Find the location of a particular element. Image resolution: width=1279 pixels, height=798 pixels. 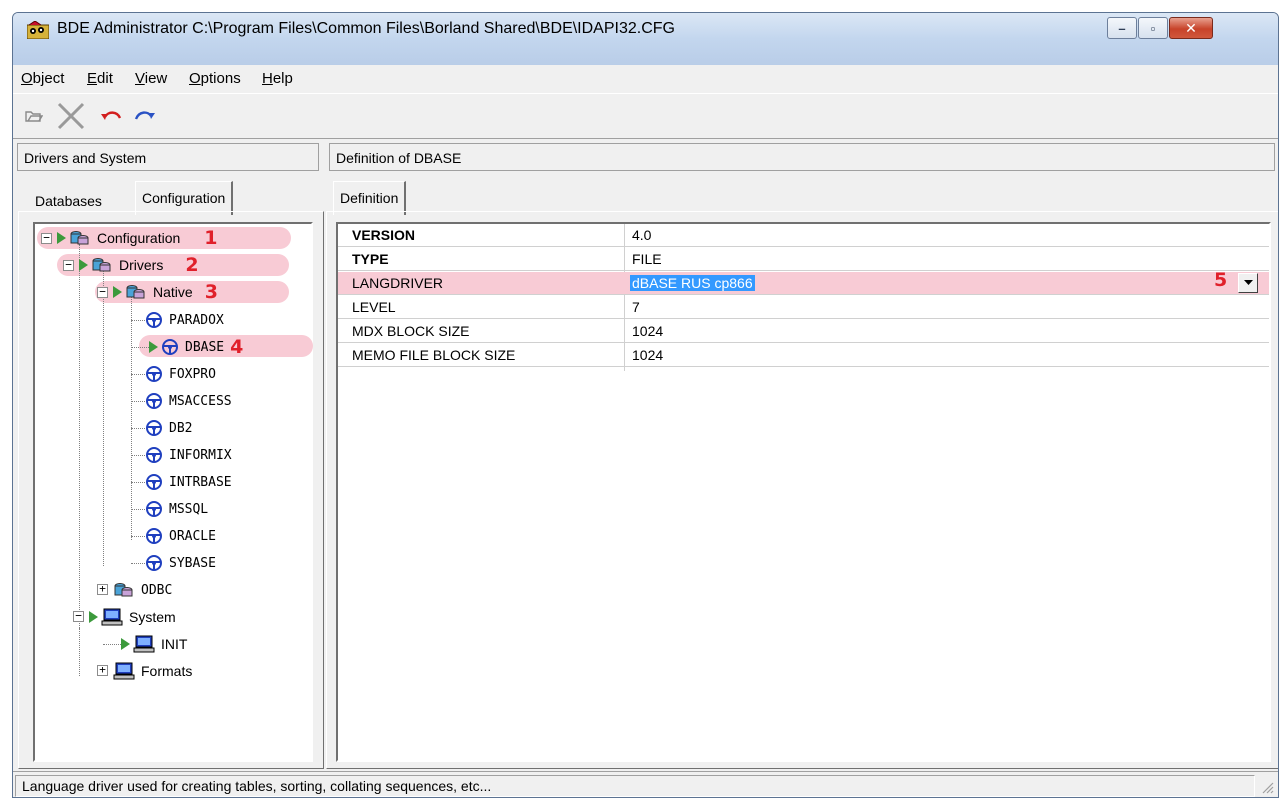

tree-node-drivers: Drivers 2 is located at coordinates (139, 265).